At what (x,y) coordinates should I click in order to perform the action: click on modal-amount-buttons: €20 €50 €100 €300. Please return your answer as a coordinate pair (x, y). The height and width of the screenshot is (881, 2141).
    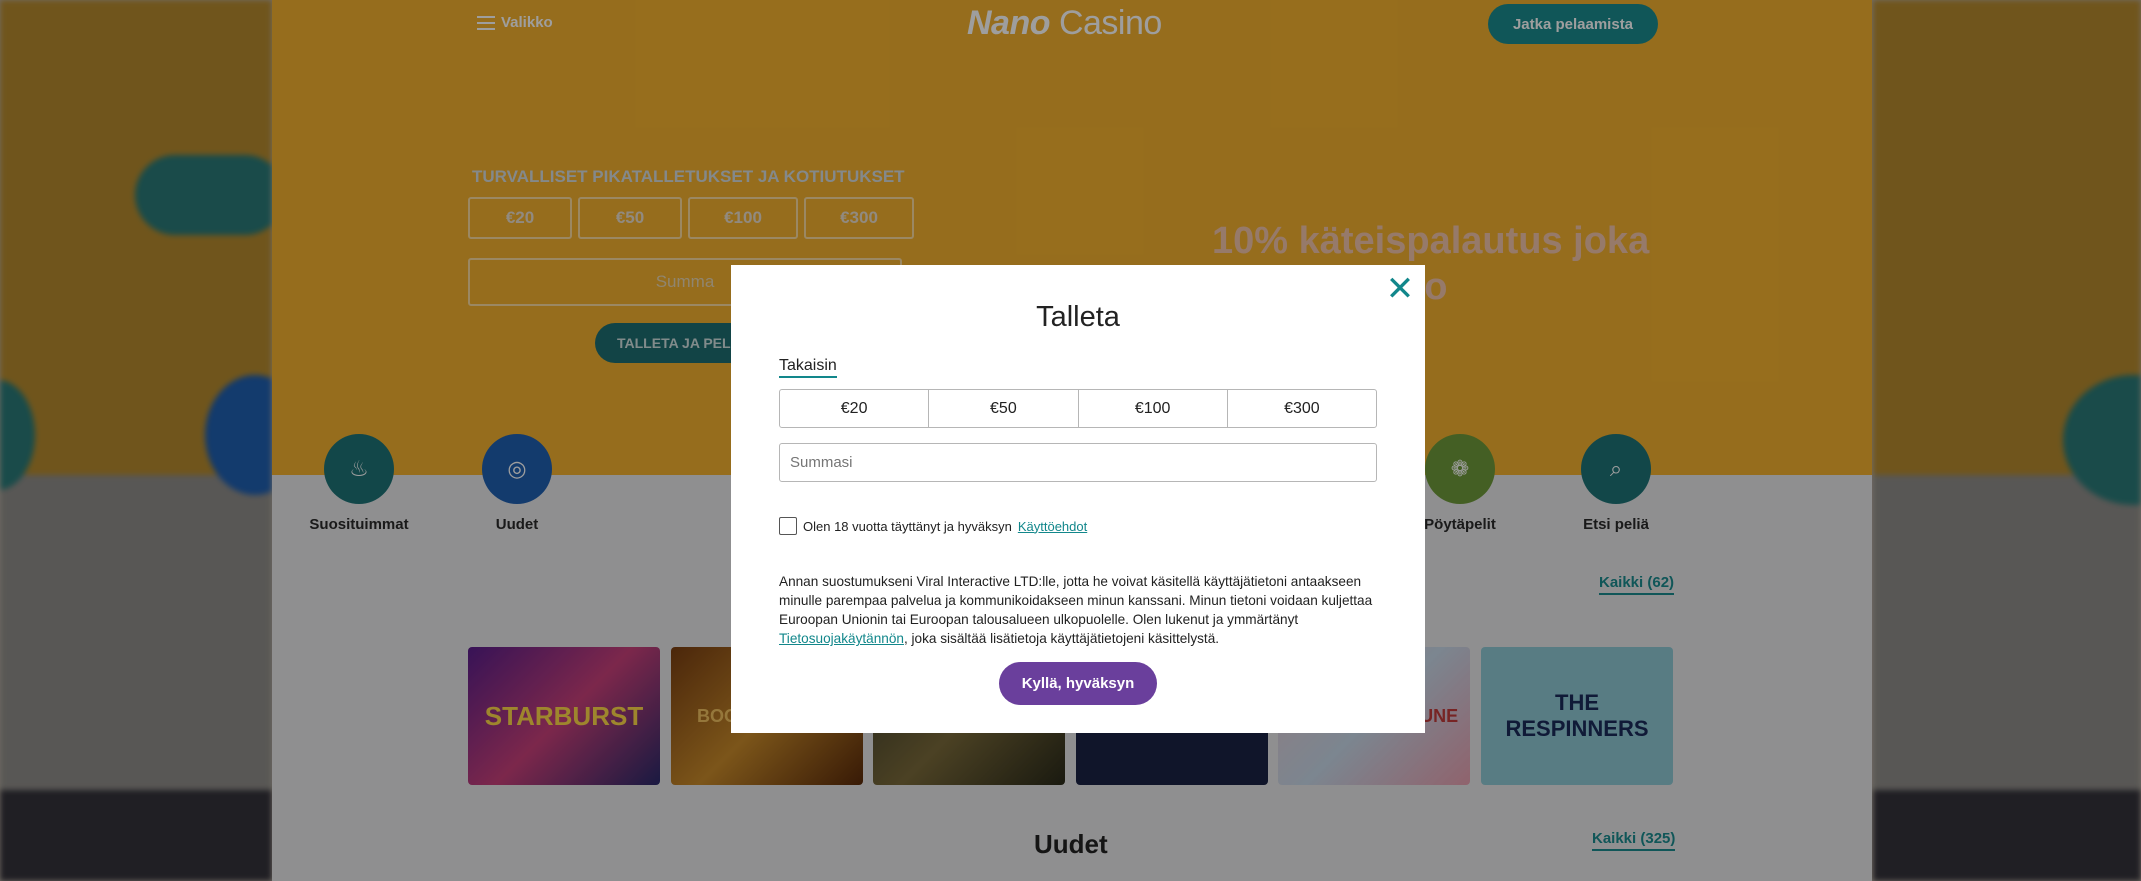
    Looking at the image, I should click on (1078, 408).